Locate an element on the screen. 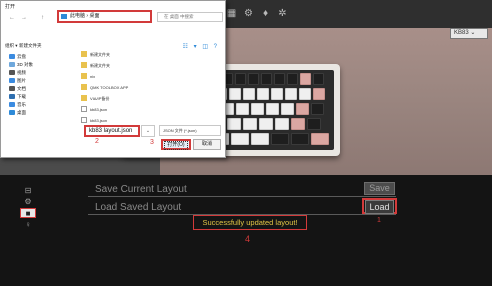  picture-icon is located at coordinates (12, 80).